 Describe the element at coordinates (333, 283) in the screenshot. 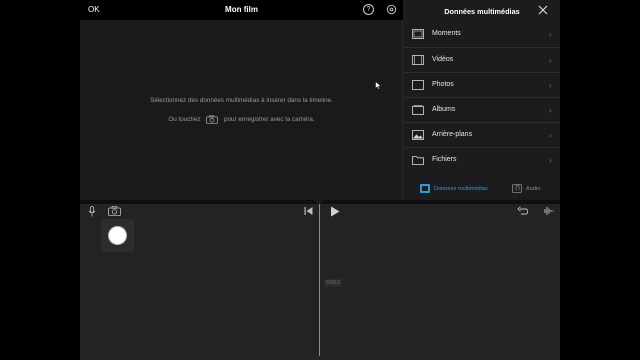

I see `timeline-time-marker: 0:00.0` at that location.